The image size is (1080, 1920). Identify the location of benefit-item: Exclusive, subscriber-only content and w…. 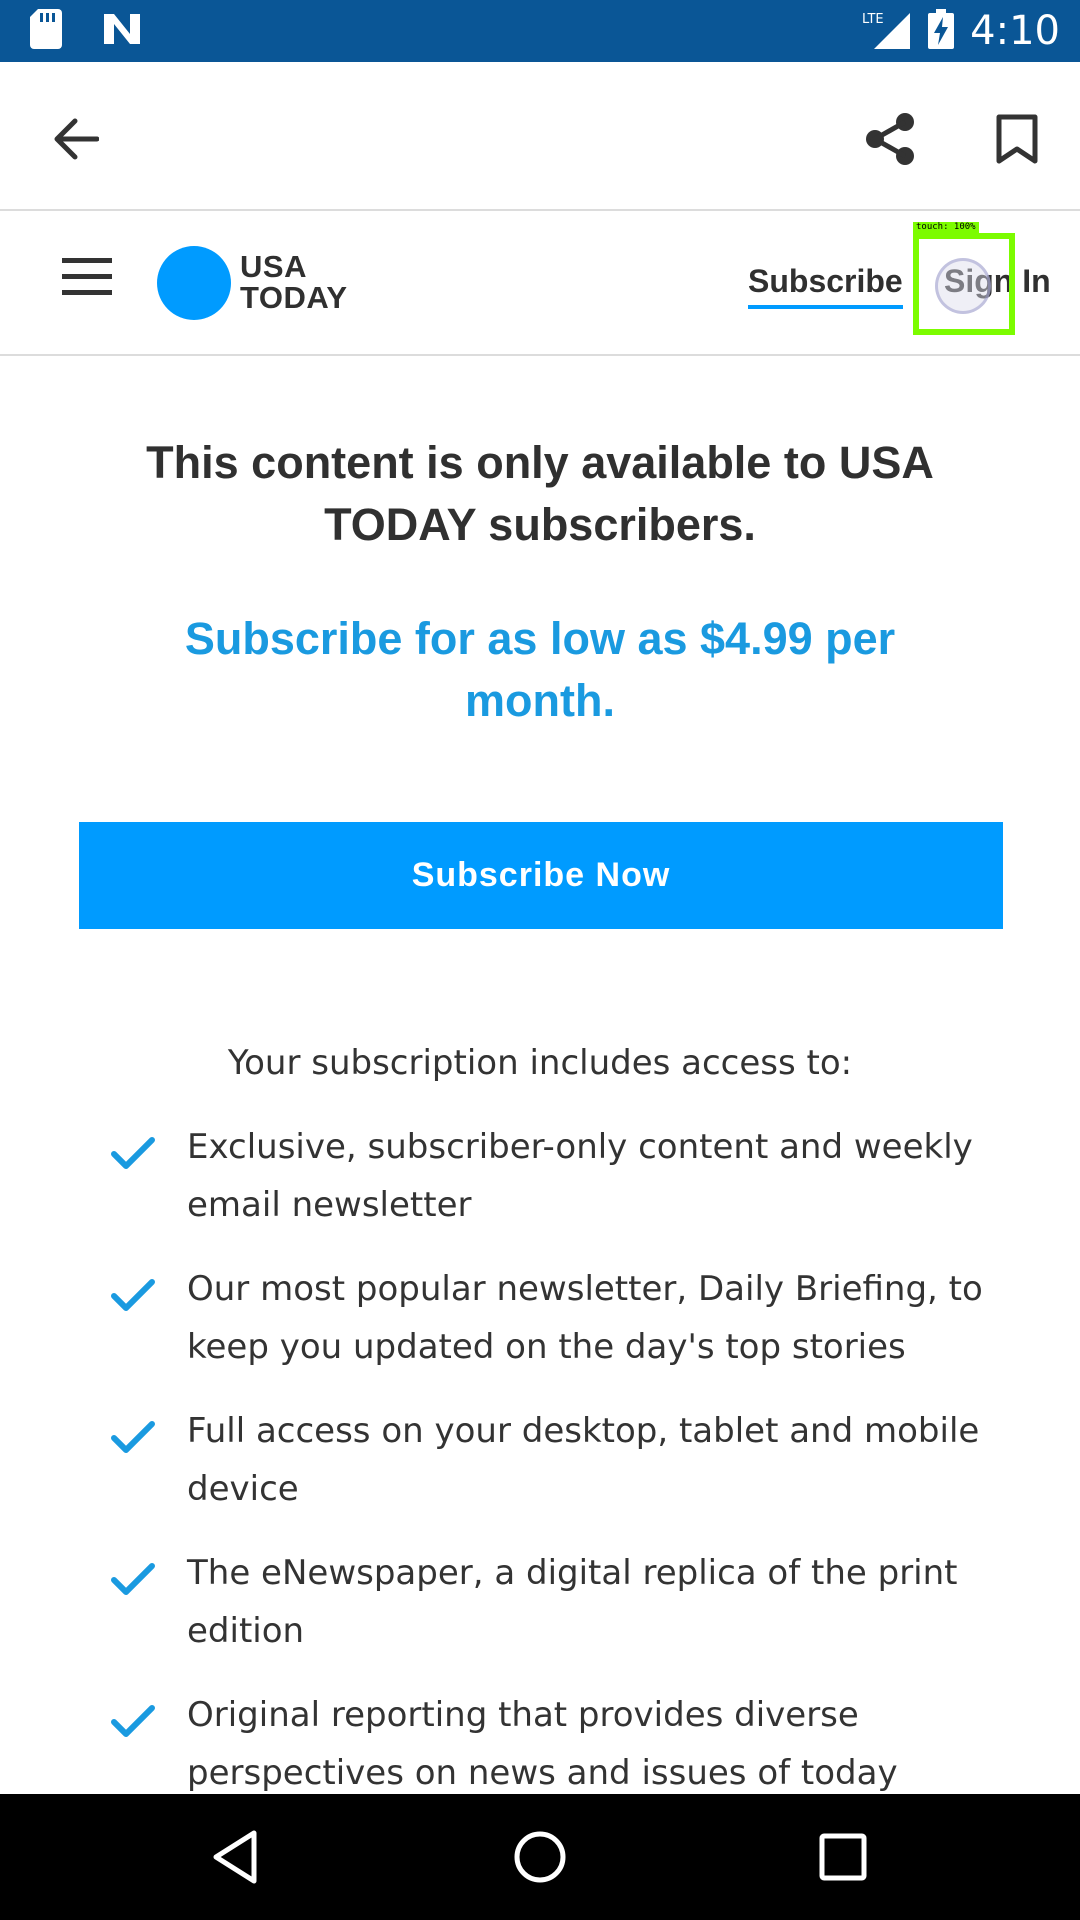
(550, 1176).